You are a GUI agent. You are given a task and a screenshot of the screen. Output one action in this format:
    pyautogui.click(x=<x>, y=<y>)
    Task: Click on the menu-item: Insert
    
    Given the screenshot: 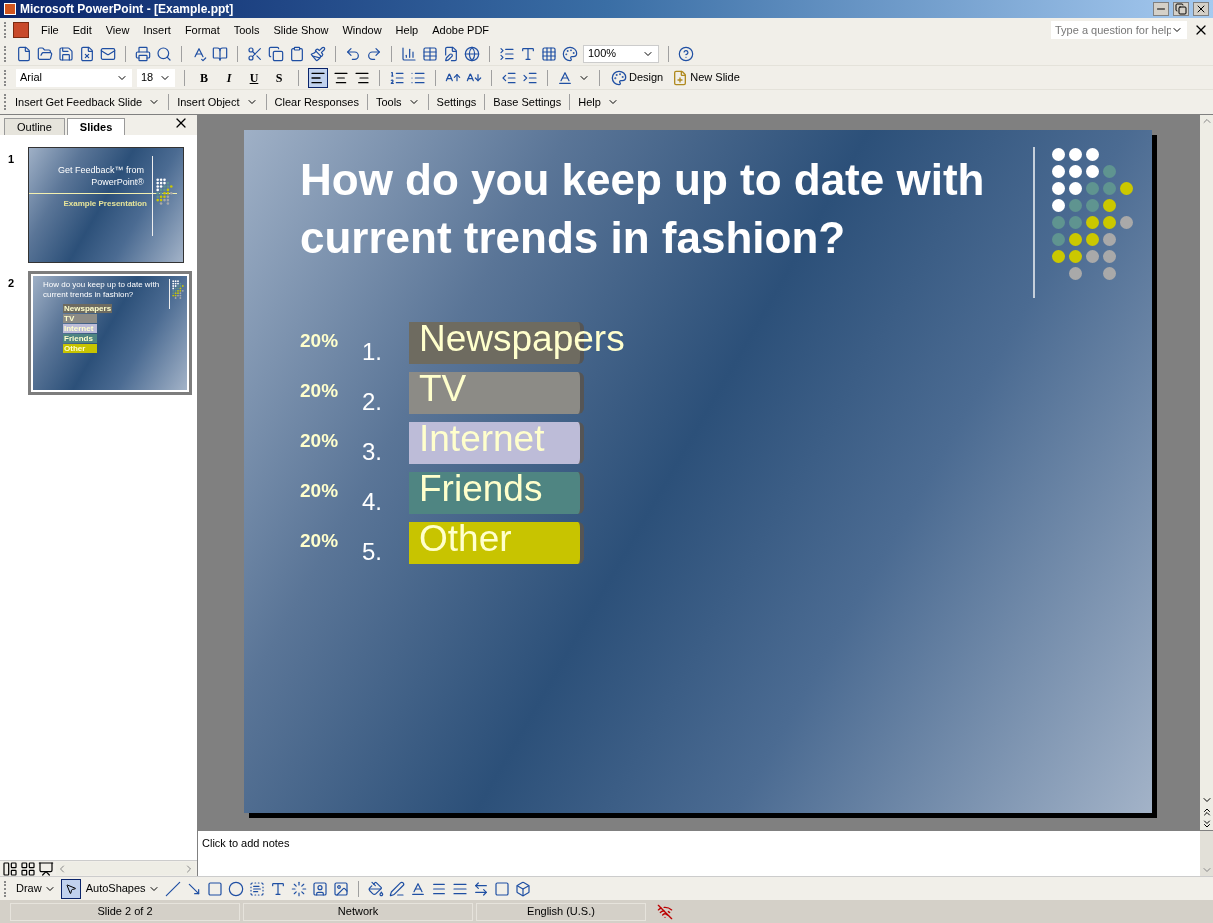 What is the action you would take?
    pyautogui.click(x=157, y=30)
    